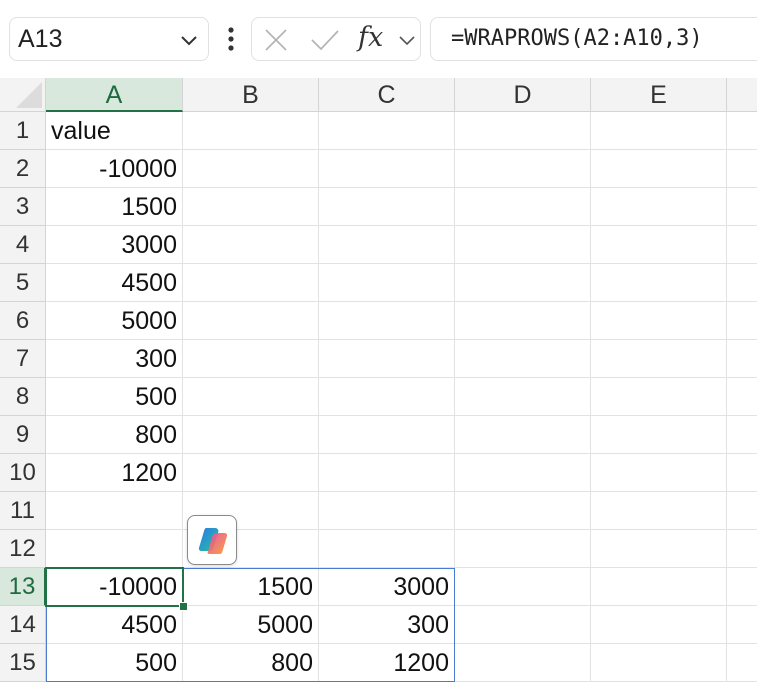 This screenshot has height=686, width=757. What do you see at coordinates (523, 511) in the screenshot?
I see `cell-d11` at bounding box center [523, 511].